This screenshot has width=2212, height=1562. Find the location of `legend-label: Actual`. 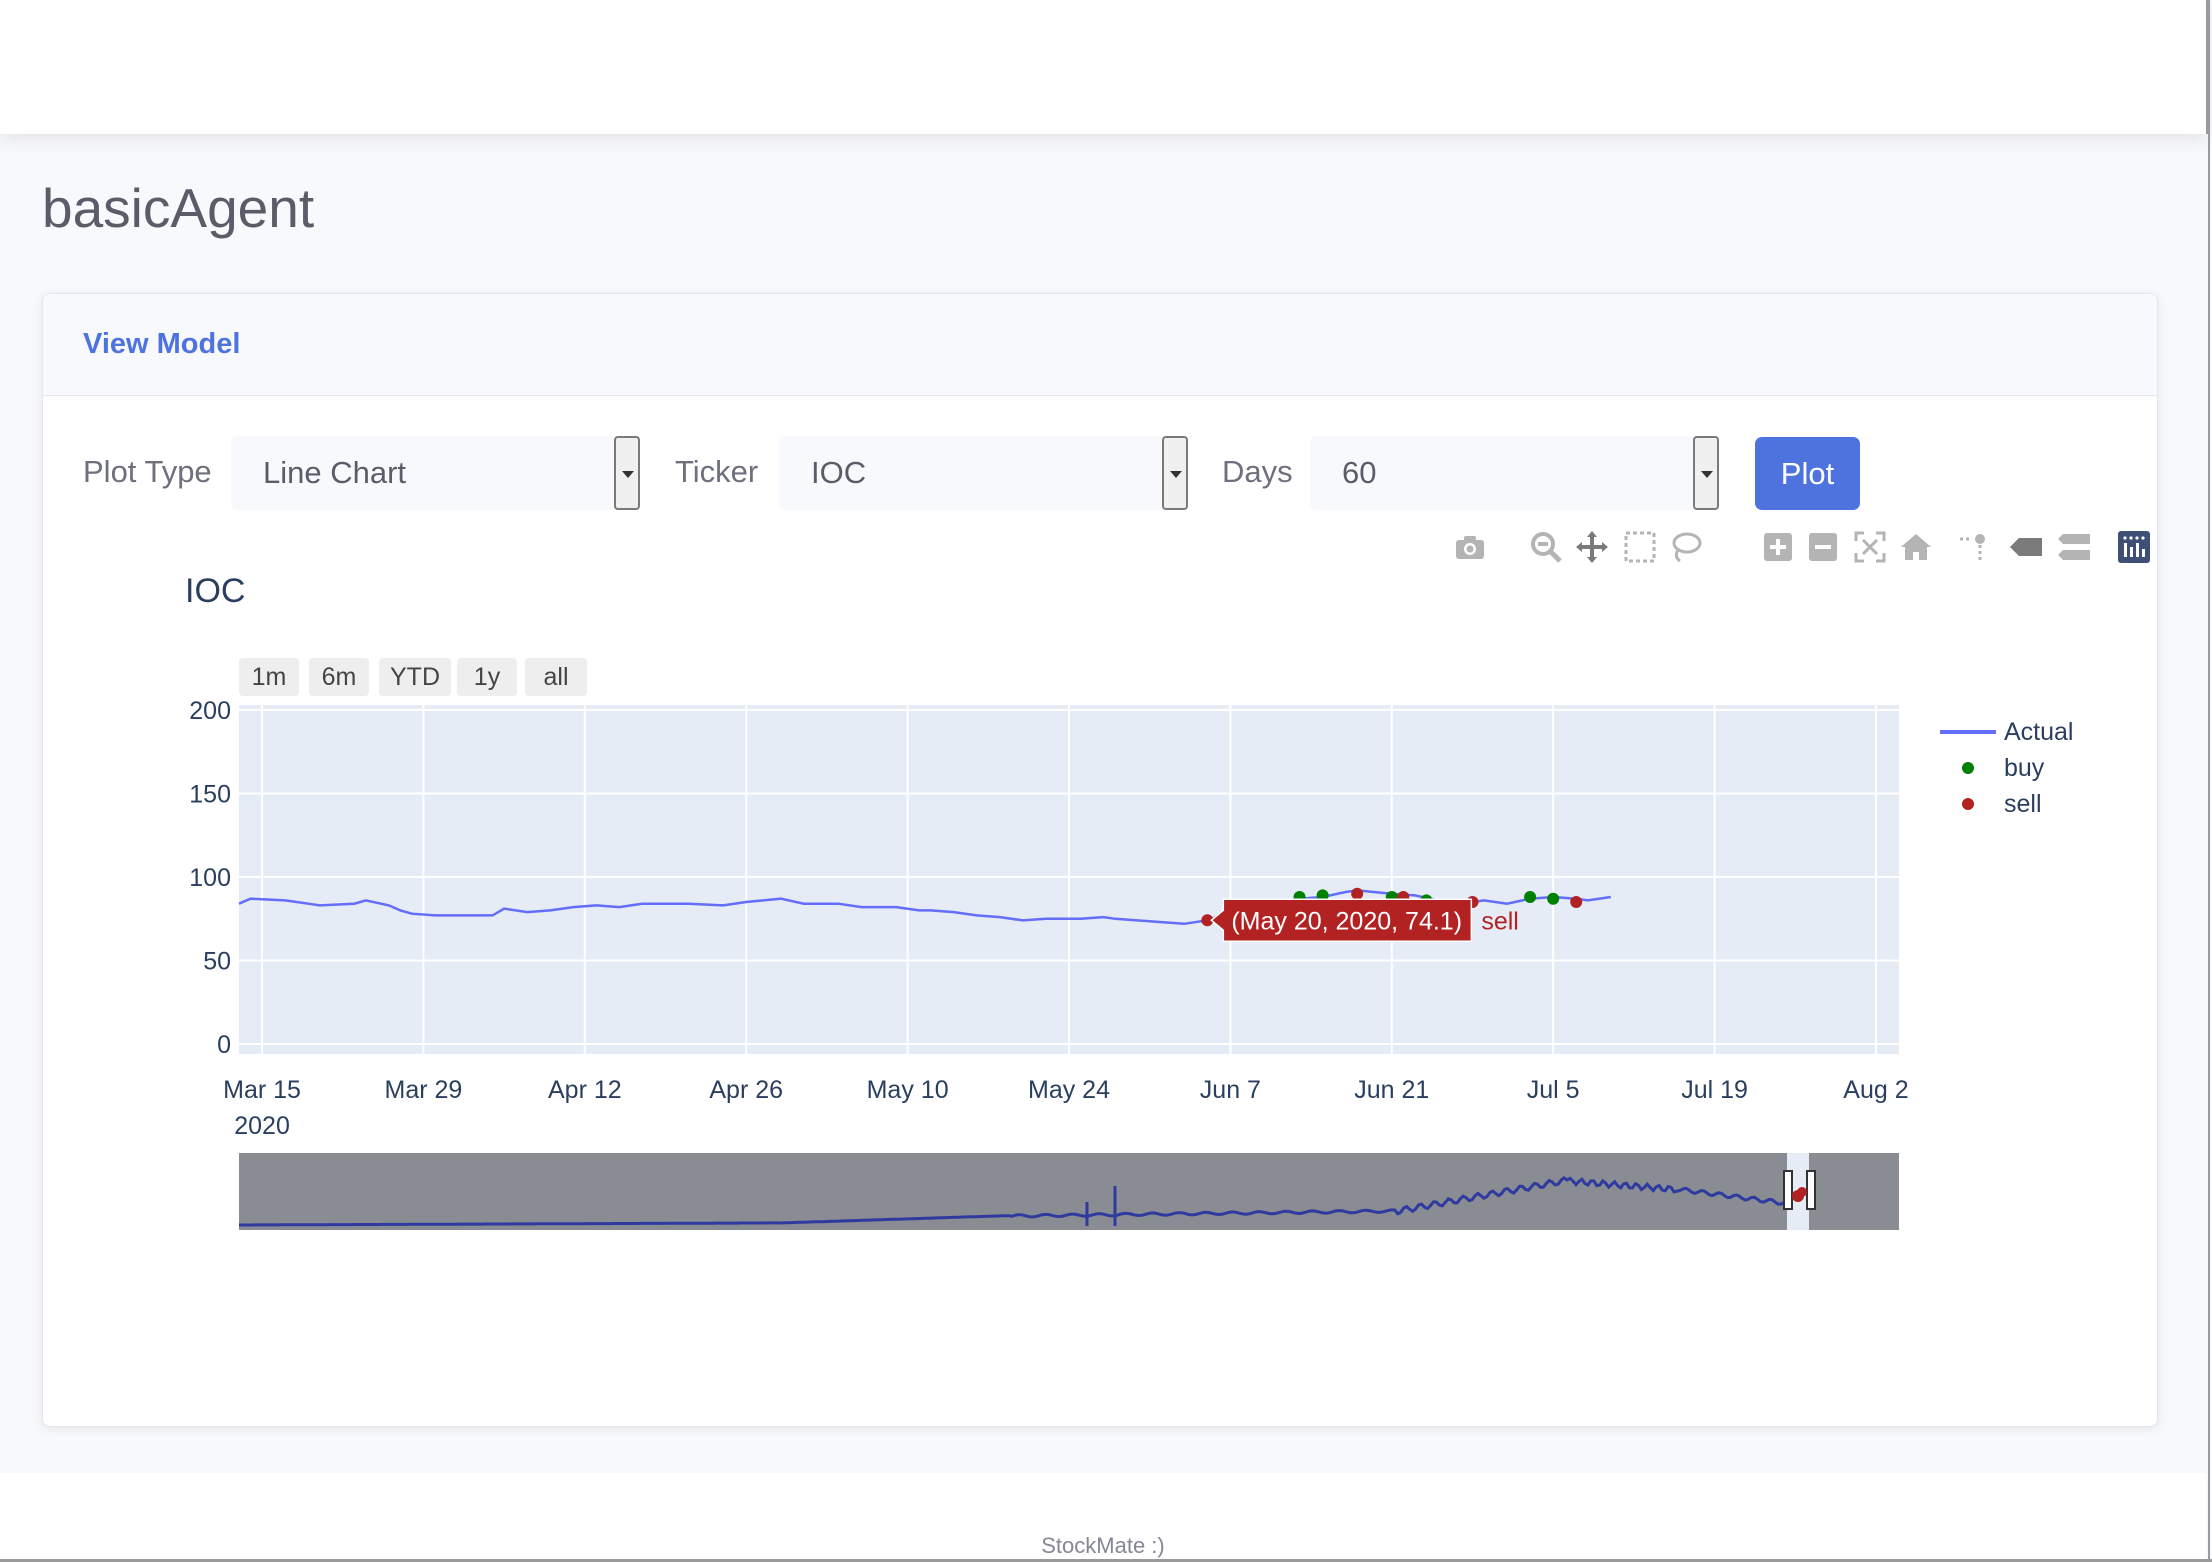

legend-label: Actual is located at coordinates (2039, 732).